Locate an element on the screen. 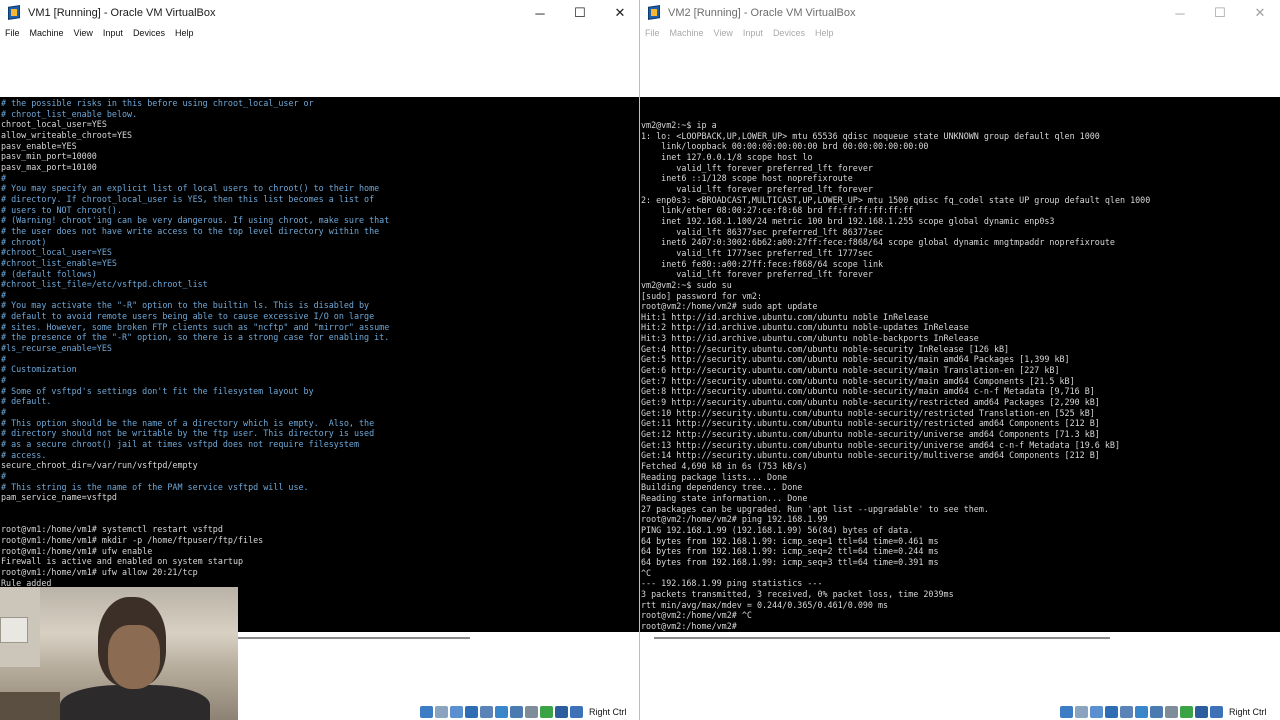 The width and height of the screenshot is (1280, 720). terminal-line: vm2@vm2:~$ sudo su is located at coordinates (686, 284).